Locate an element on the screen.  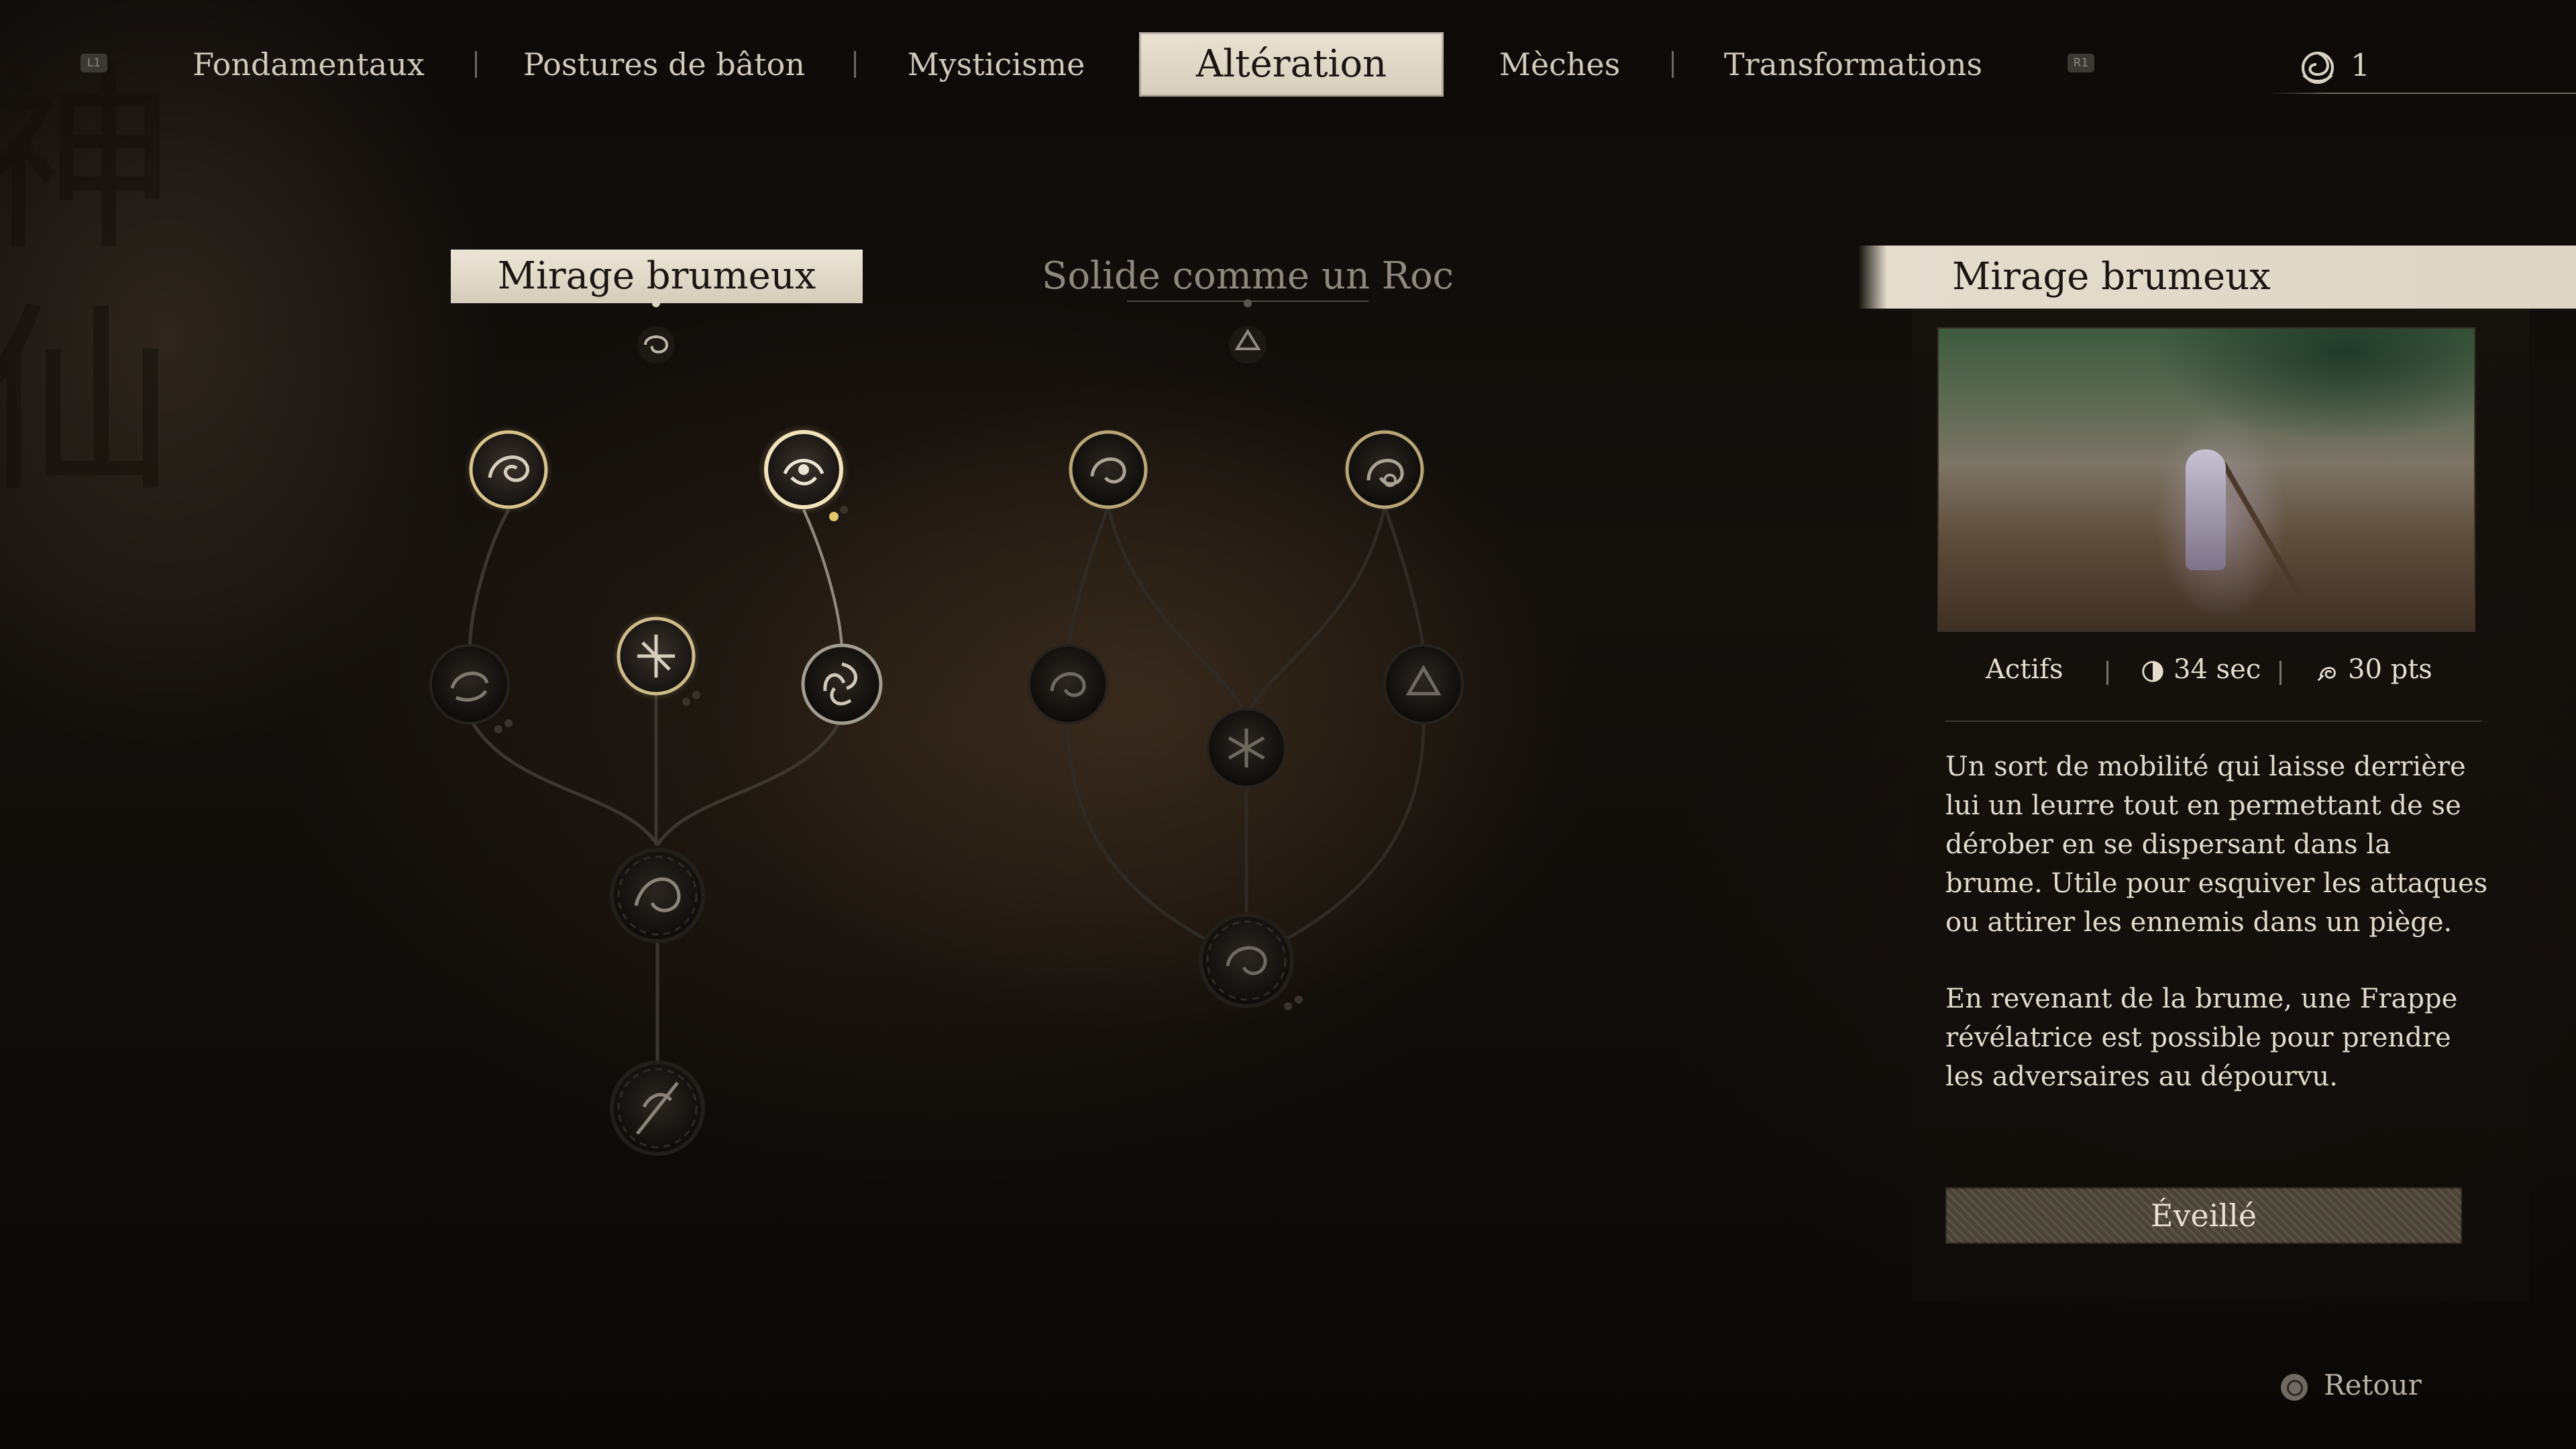
detail-divider is located at coordinates (2213, 721).